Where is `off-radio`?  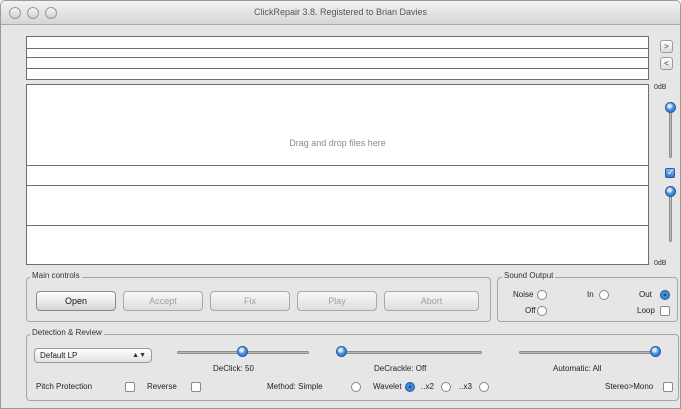 off-radio is located at coordinates (542, 311).